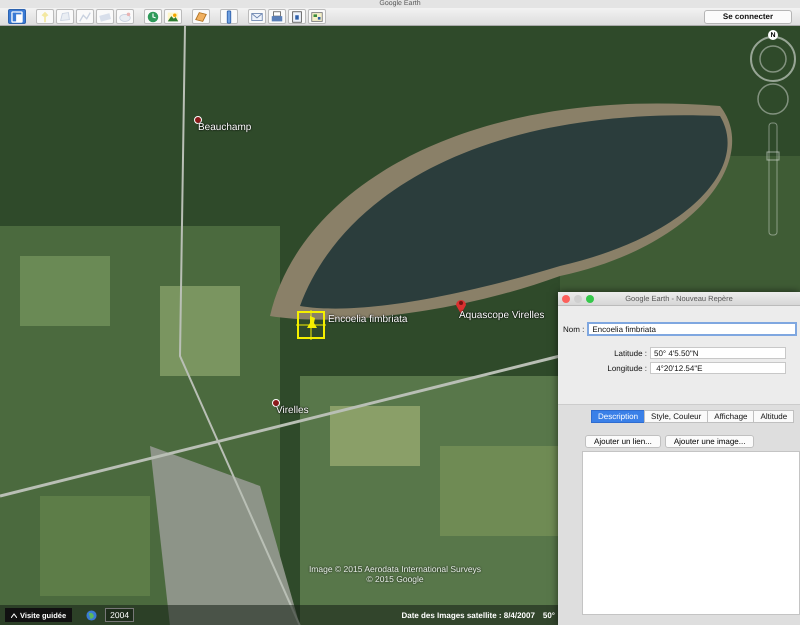 Image resolution: width=800 pixels, height=625 pixels. What do you see at coordinates (311, 325) in the screenshot?
I see `selected-placemark-icon` at bounding box center [311, 325].